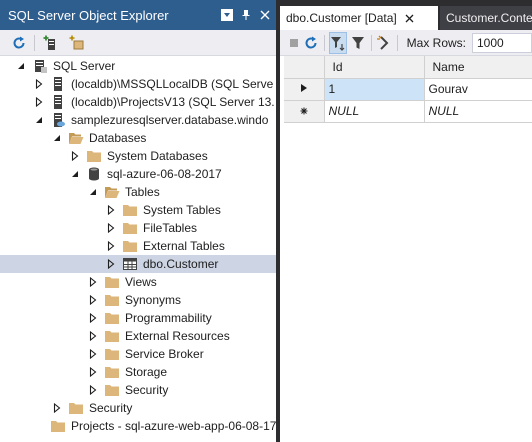  I want to click on tree-node: sql-azure-06-08-2017, so click(138, 174).